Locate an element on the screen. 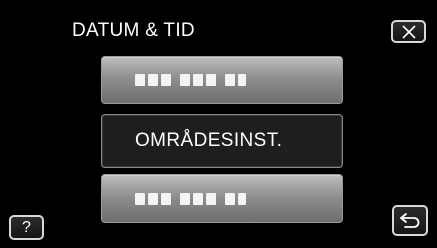 This screenshot has height=248, width=437. return-arrow-icon is located at coordinates (410, 220).